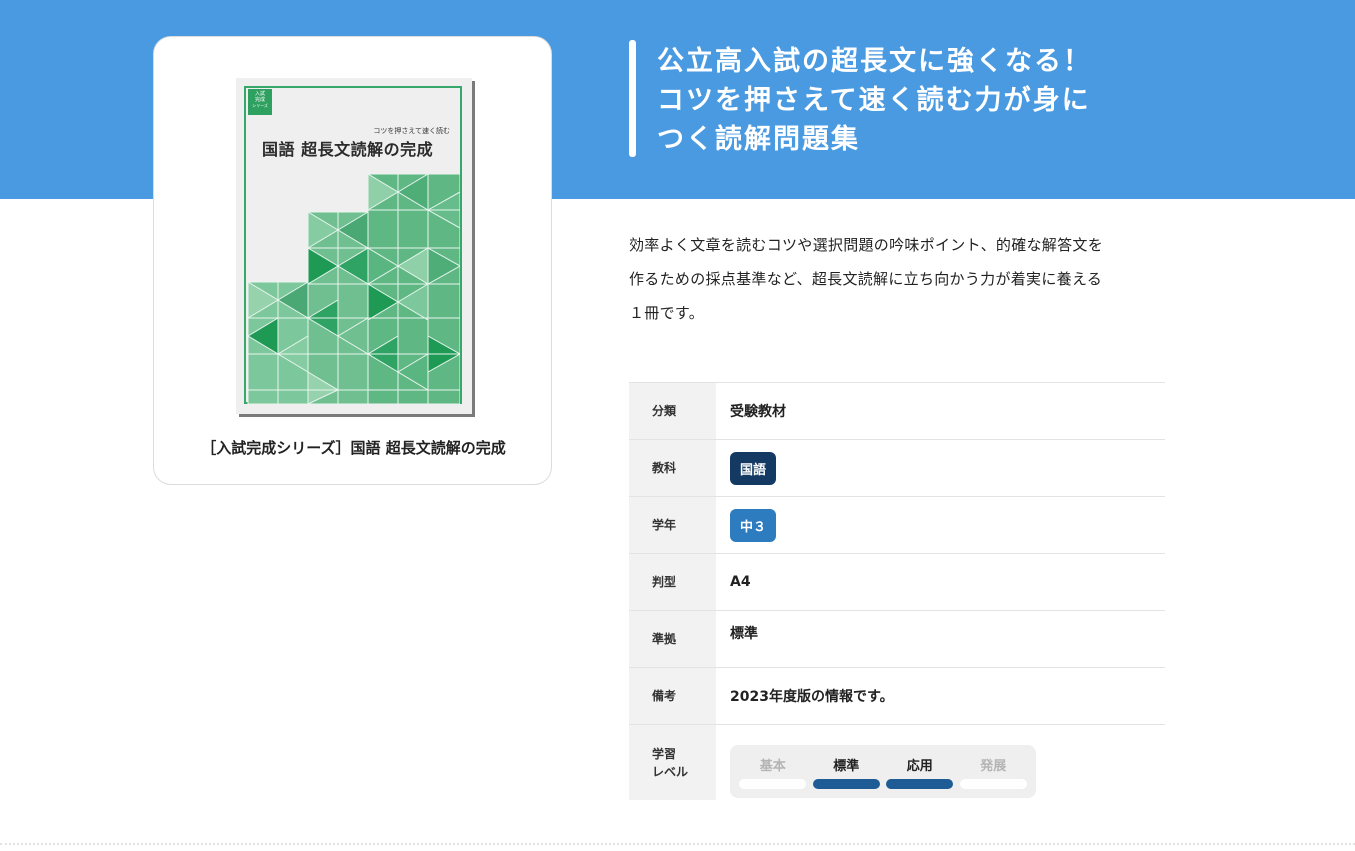 Image resolution: width=1355 pixels, height=851 pixels. What do you see at coordinates (874, 100) in the screenshot?
I see `page-headline: 公立高入試の超長文に強くなる！ コツを押さえて速く読む力が身に つく読解問題集` at bounding box center [874, 100].